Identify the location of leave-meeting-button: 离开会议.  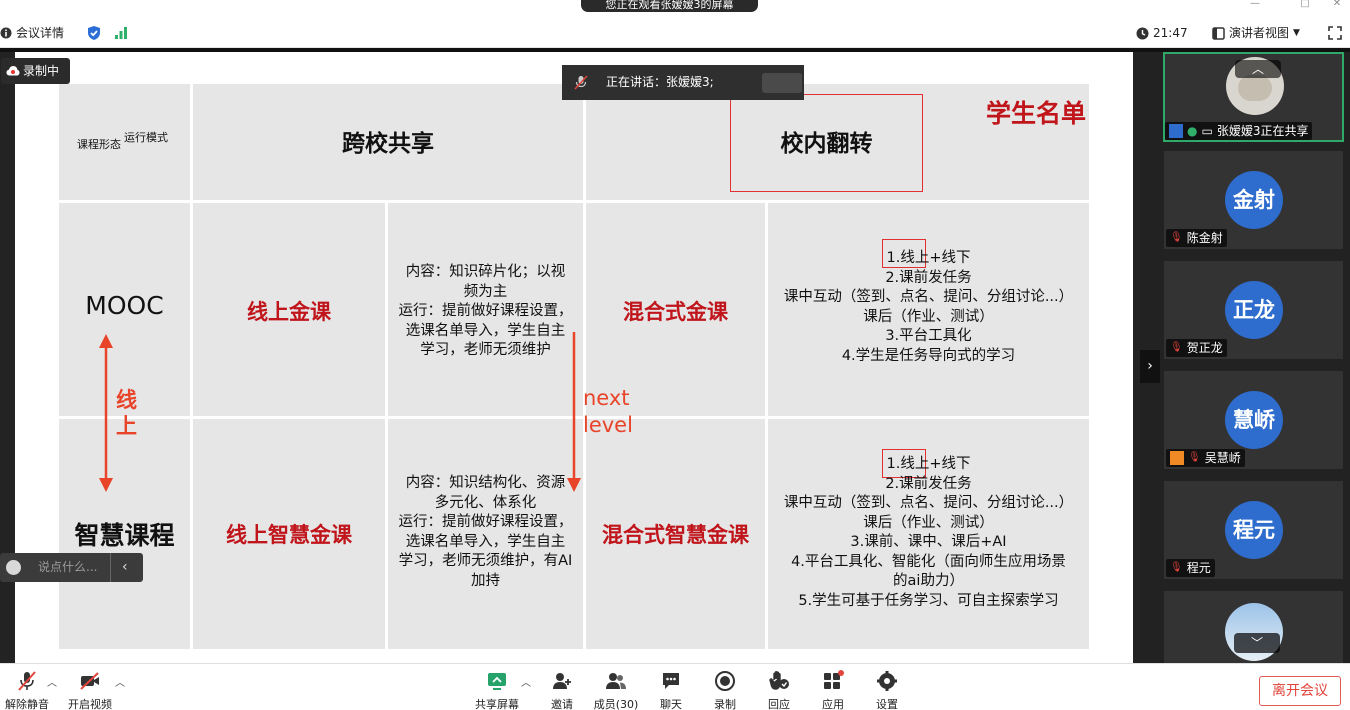
(1300, 691).